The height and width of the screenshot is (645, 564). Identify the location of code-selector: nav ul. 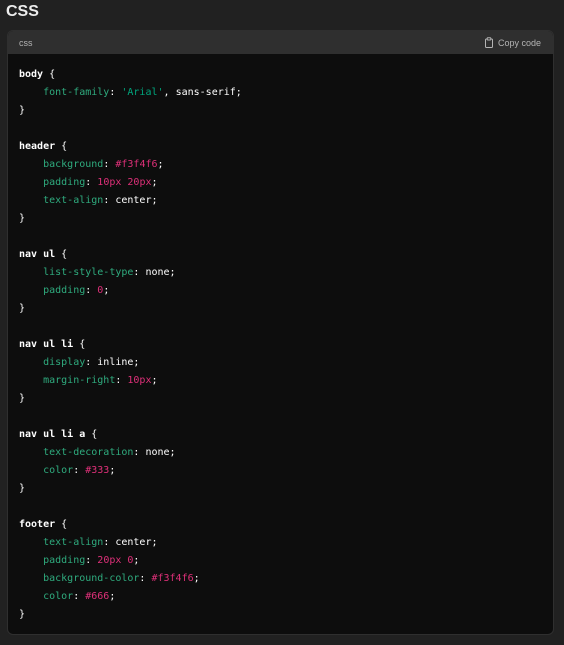
(37, 254).